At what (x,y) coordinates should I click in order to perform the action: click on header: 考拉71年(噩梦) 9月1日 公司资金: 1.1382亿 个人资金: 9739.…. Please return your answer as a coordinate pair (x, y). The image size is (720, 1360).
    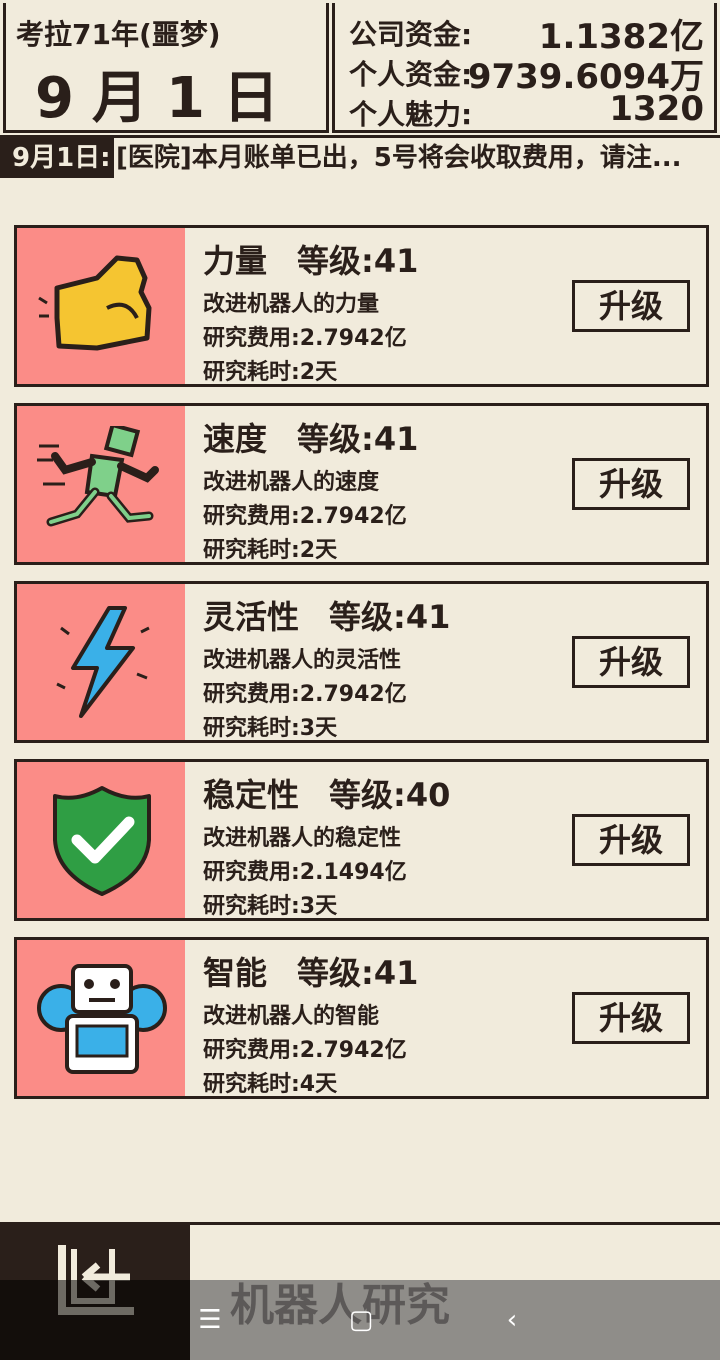
    Looking at the image, I should click on (360, 69).